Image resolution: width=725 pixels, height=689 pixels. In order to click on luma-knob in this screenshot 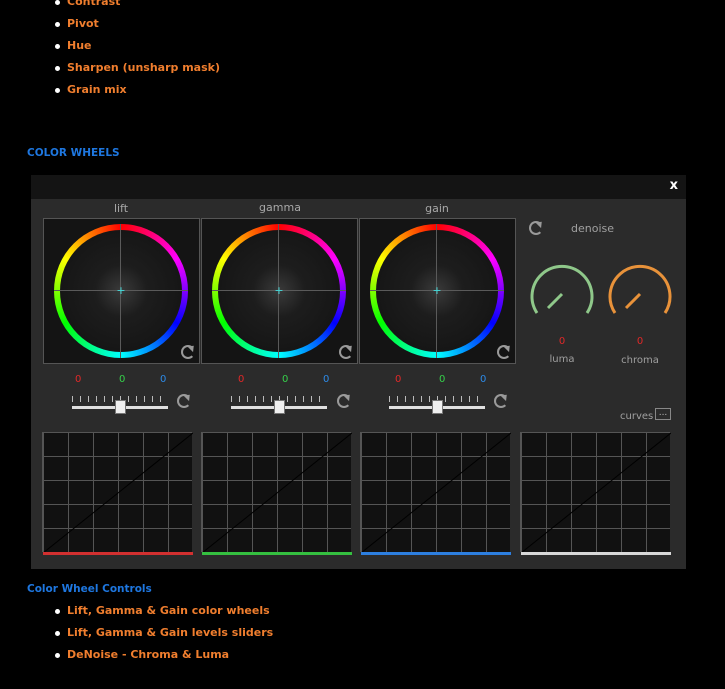, I will do `click(562, 288)`.